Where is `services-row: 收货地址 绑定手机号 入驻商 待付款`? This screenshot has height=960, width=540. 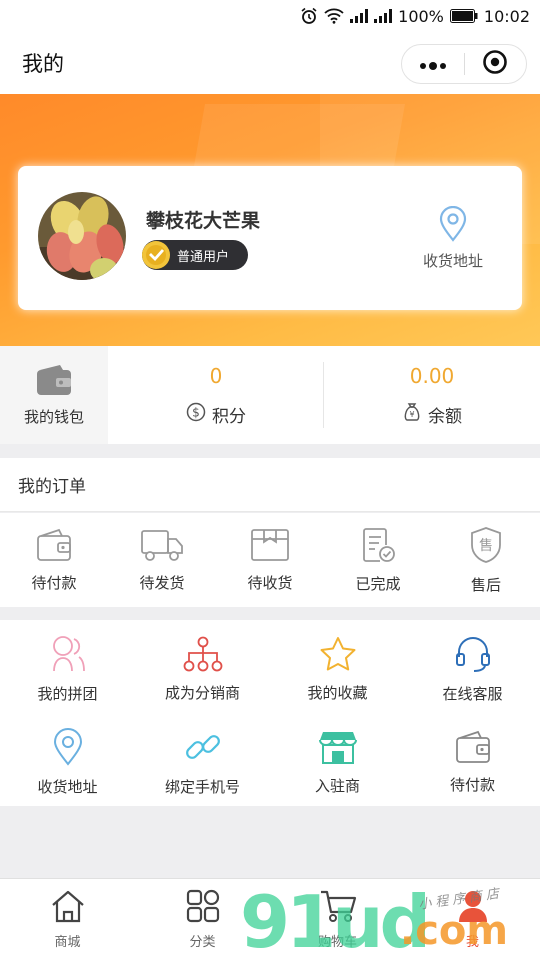
services-row: 收货地址 绑定手机号 入驻商 待付款 is located at coordinates (270, 759).